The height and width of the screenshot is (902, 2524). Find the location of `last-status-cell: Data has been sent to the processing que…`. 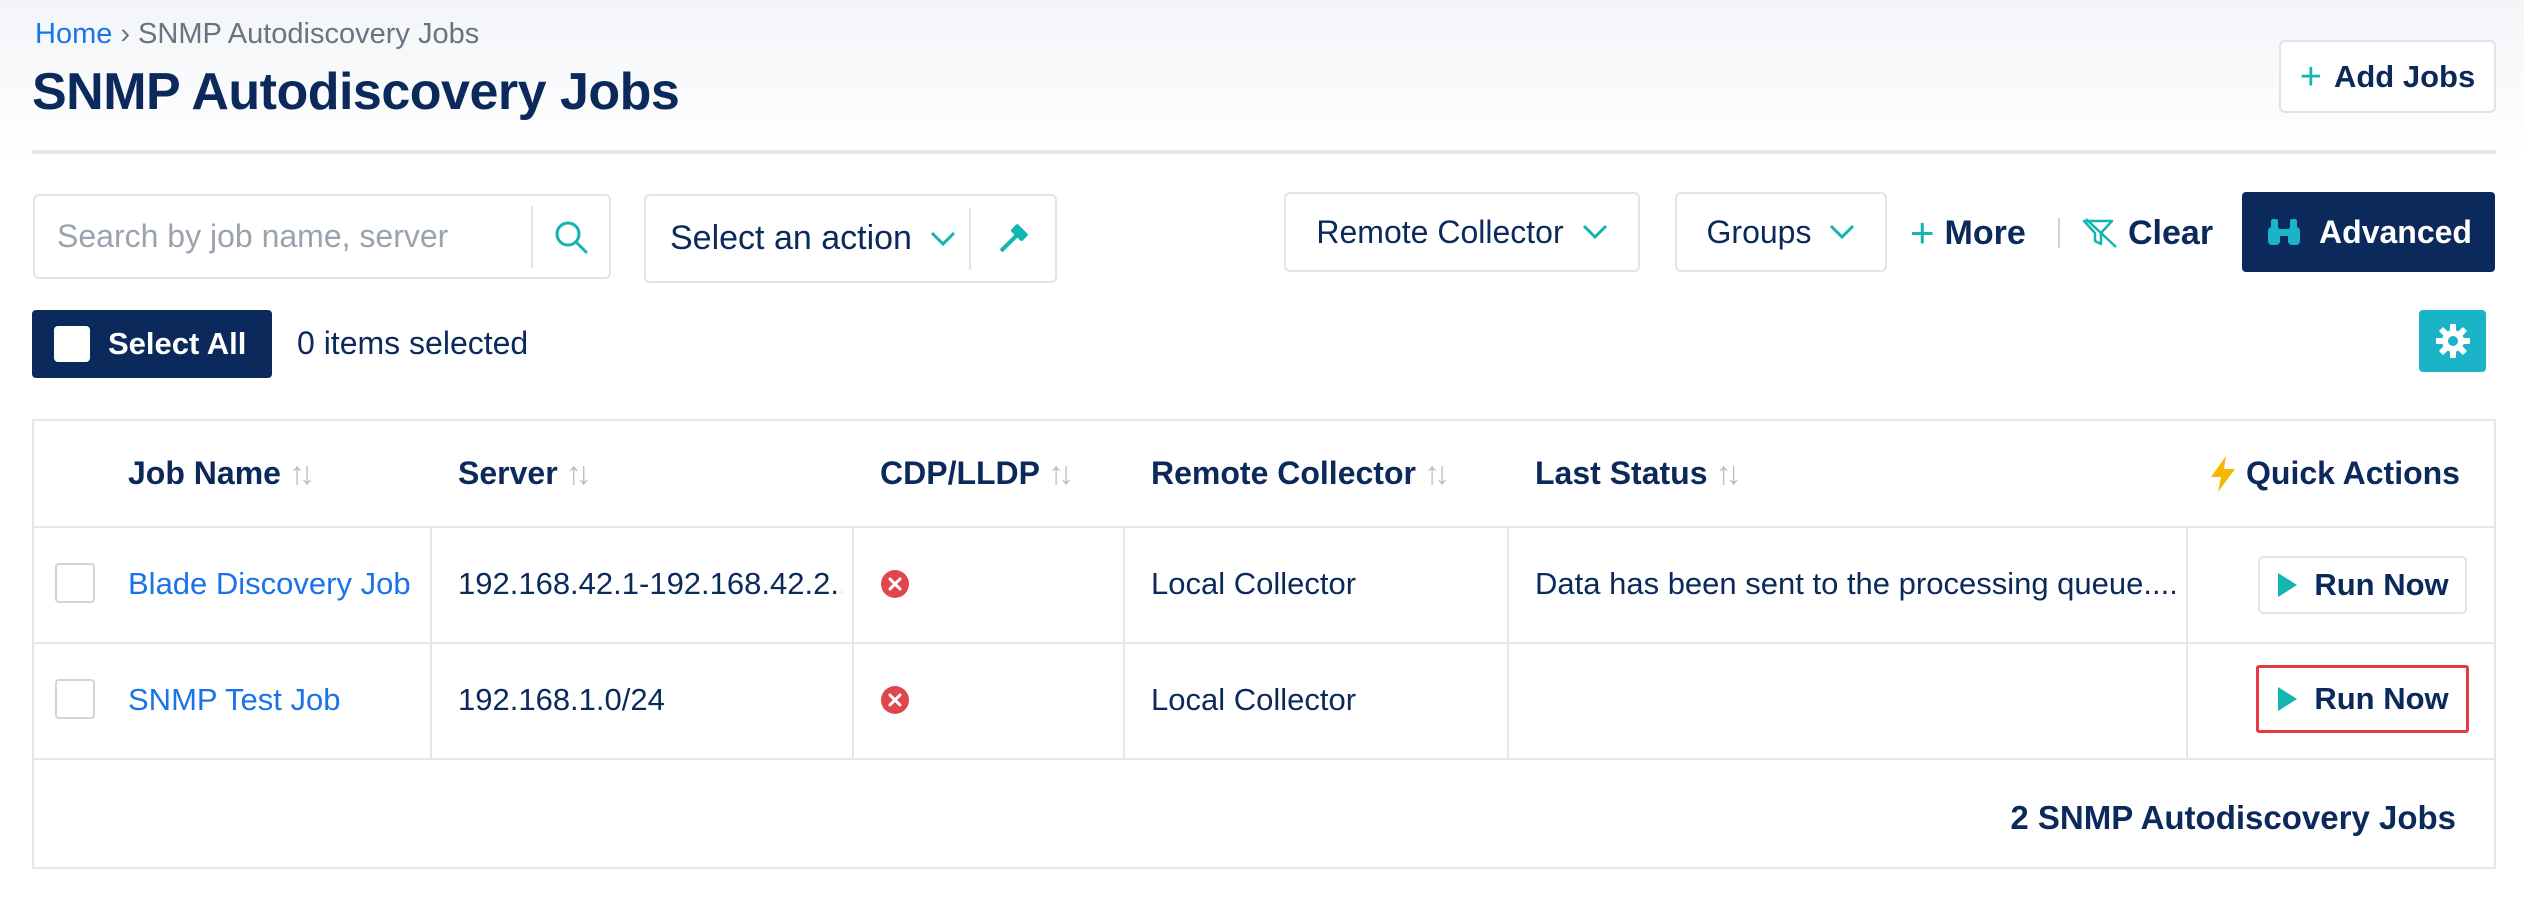

last-status-cell: Data has been sent to the processing que… is located at coordinates (1855, 583).